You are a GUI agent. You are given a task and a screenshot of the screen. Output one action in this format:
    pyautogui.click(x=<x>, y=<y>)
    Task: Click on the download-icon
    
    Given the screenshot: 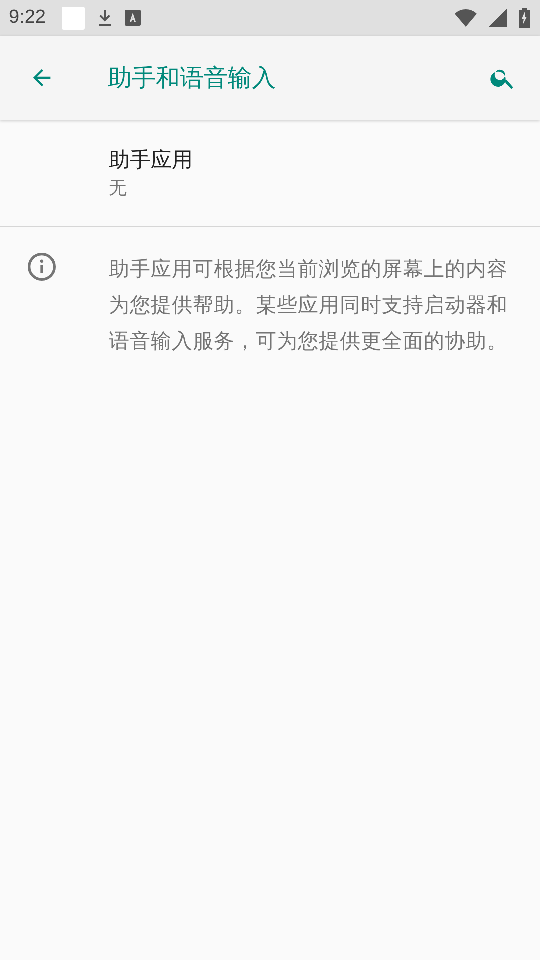 What is the action you would take?
    pyautogui.click(x=104, y=18)
    